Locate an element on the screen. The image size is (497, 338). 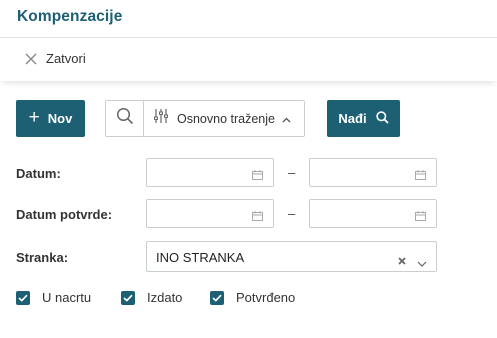
chevron-down-icon is located at coordinates (422, 263).